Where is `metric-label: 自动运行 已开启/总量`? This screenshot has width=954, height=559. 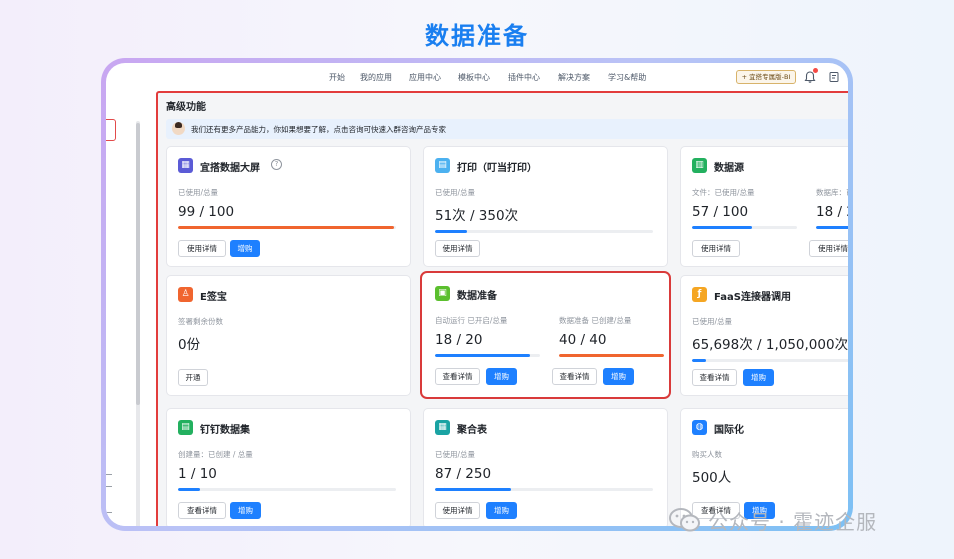
metric-label: 自动运行 已开启/总量 is located at coordinates (471, 320).